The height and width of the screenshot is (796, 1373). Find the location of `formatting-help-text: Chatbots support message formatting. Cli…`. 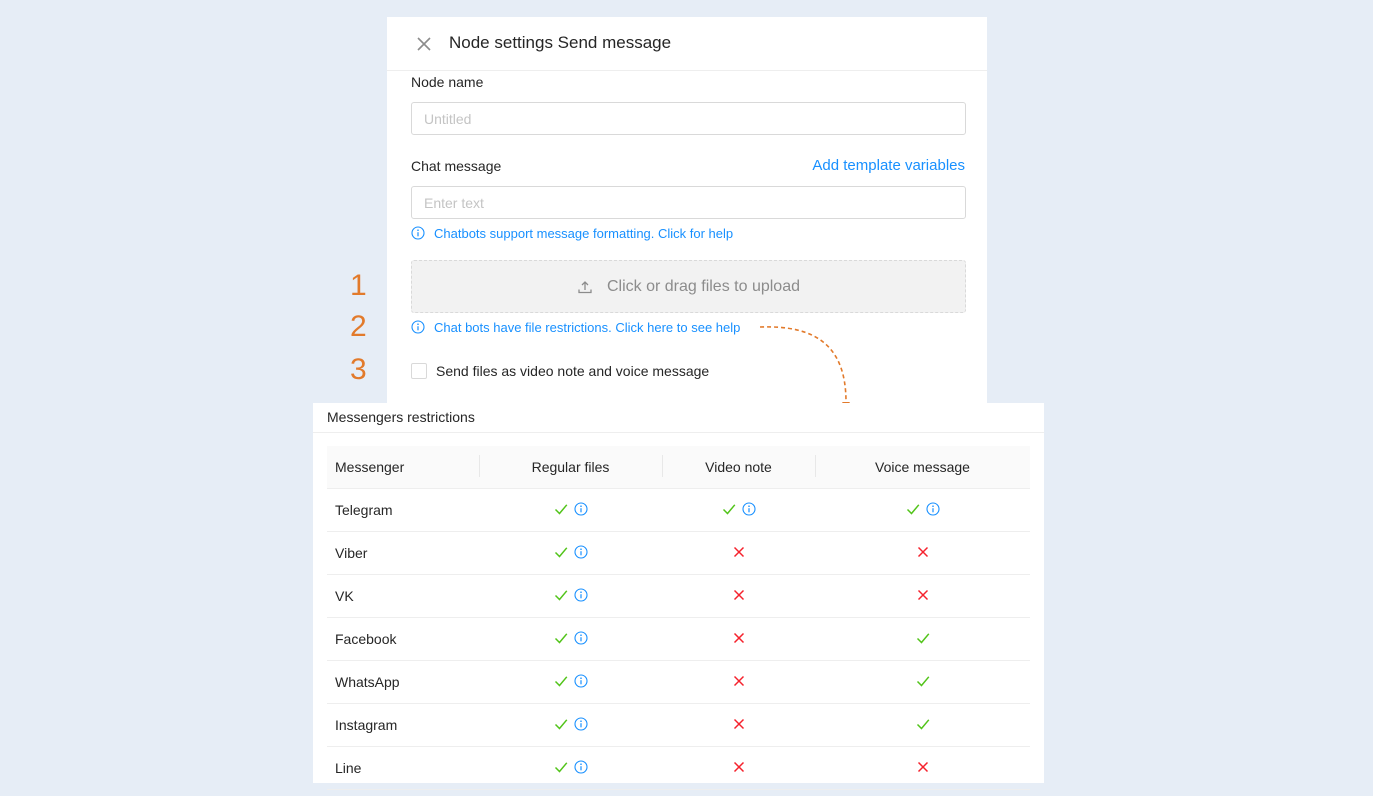

formatting-help-text: Chatbots support message formatting. Cli… is located at coordinates (584, 233).